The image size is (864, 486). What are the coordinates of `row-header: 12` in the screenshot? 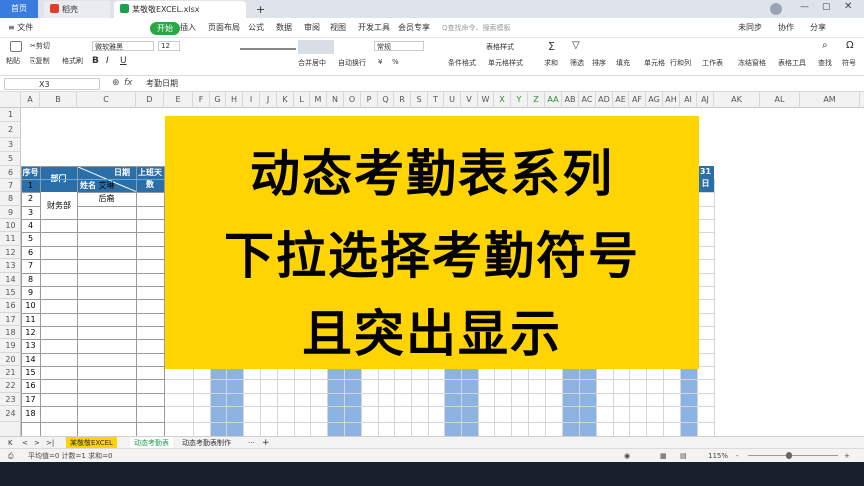 It's located at (10, 252).